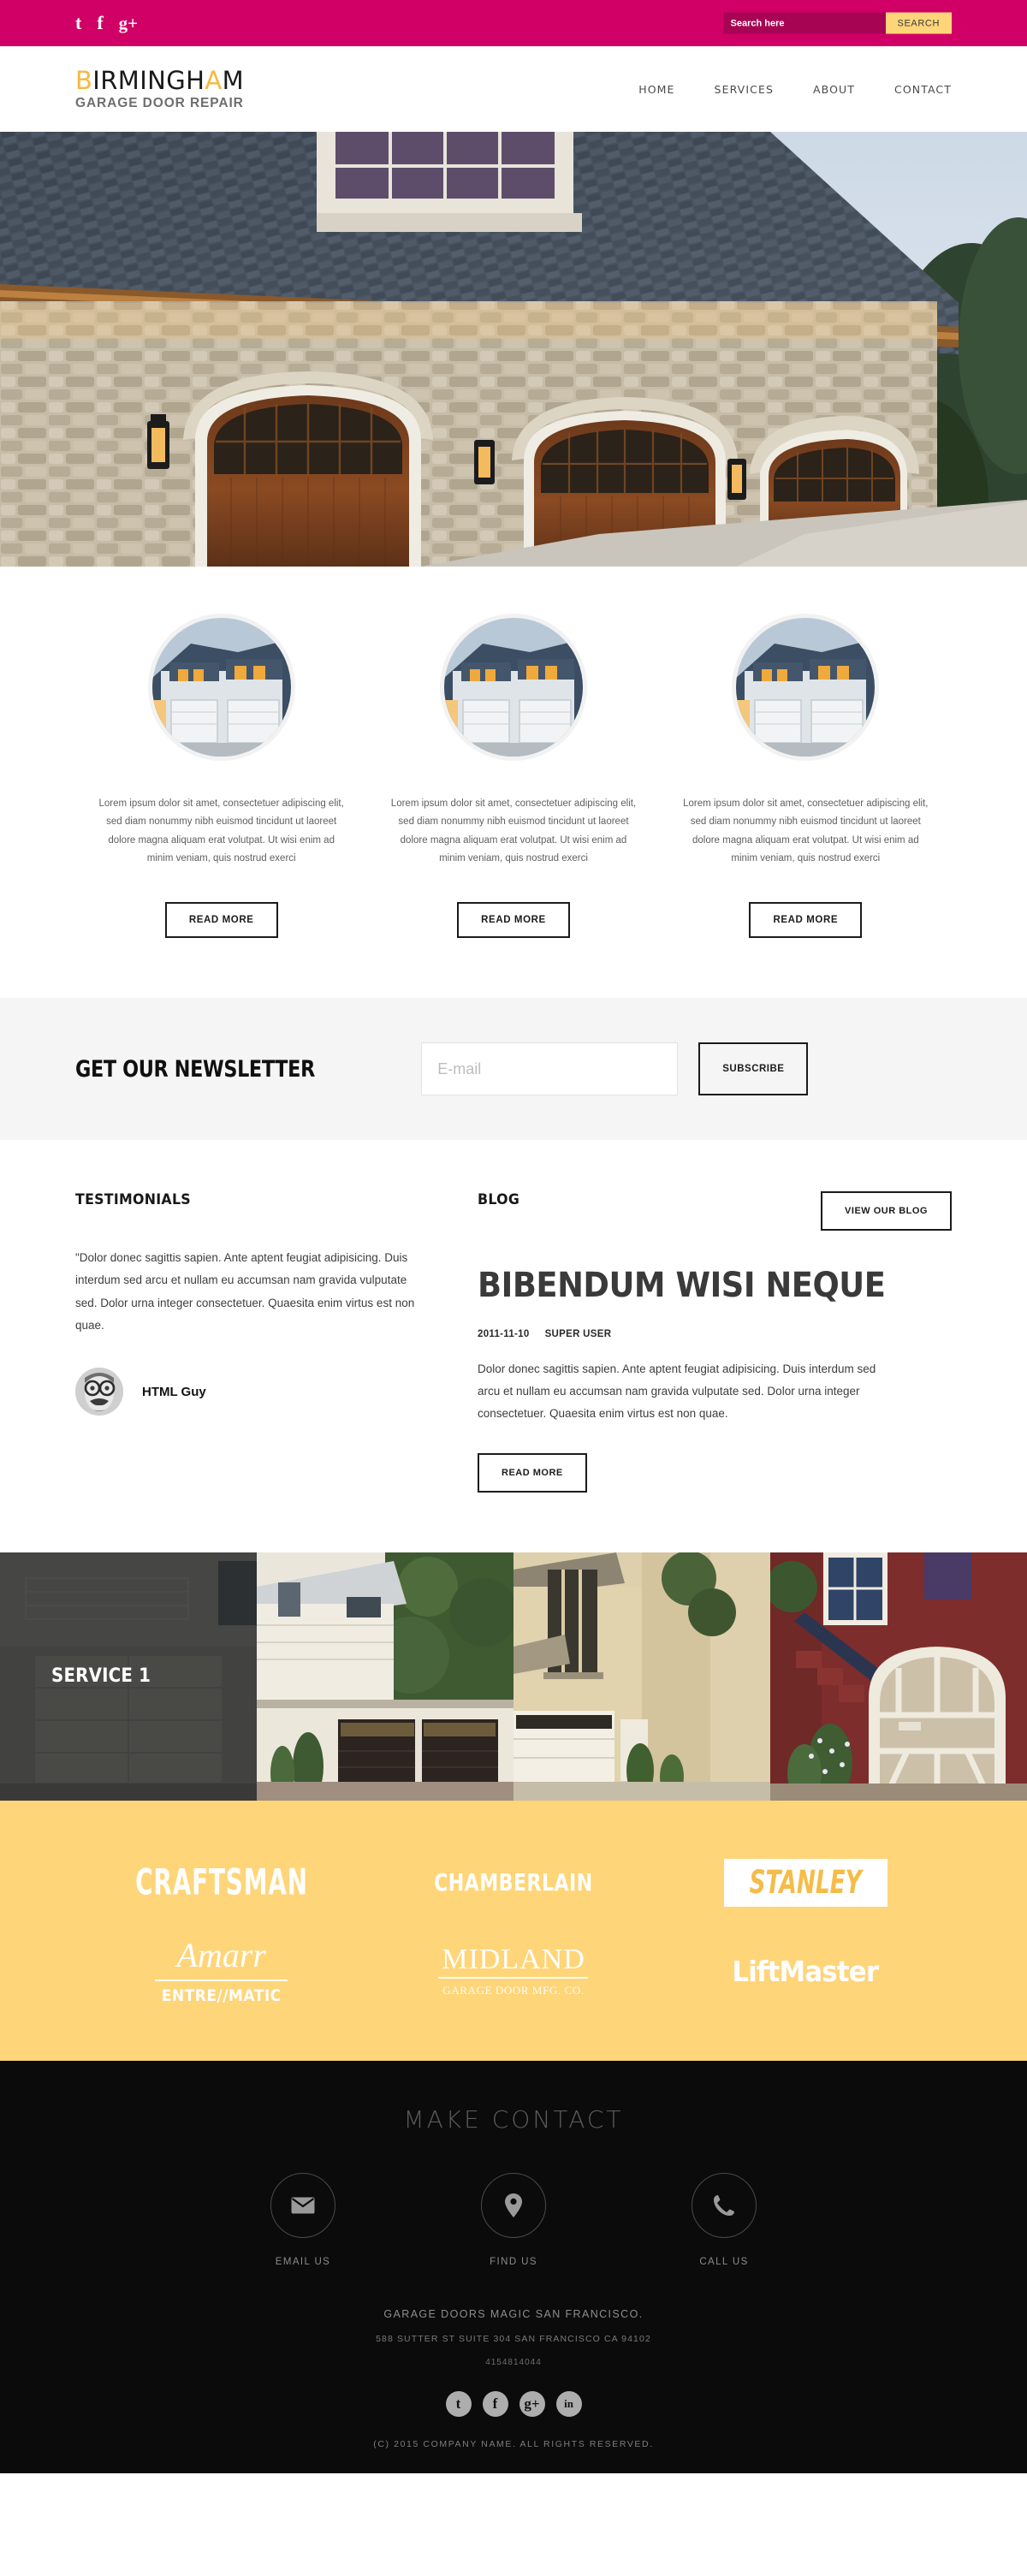  I want to click on blog-read-more-wrap: READ MORE, so click(715, 1472).